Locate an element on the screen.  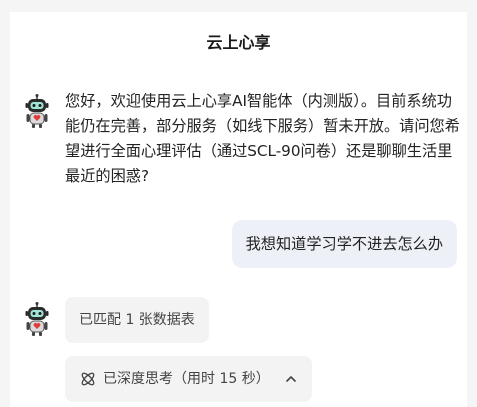
data-match-status: 已匹配 1 张数据表 is located at coordinates (137, 320).